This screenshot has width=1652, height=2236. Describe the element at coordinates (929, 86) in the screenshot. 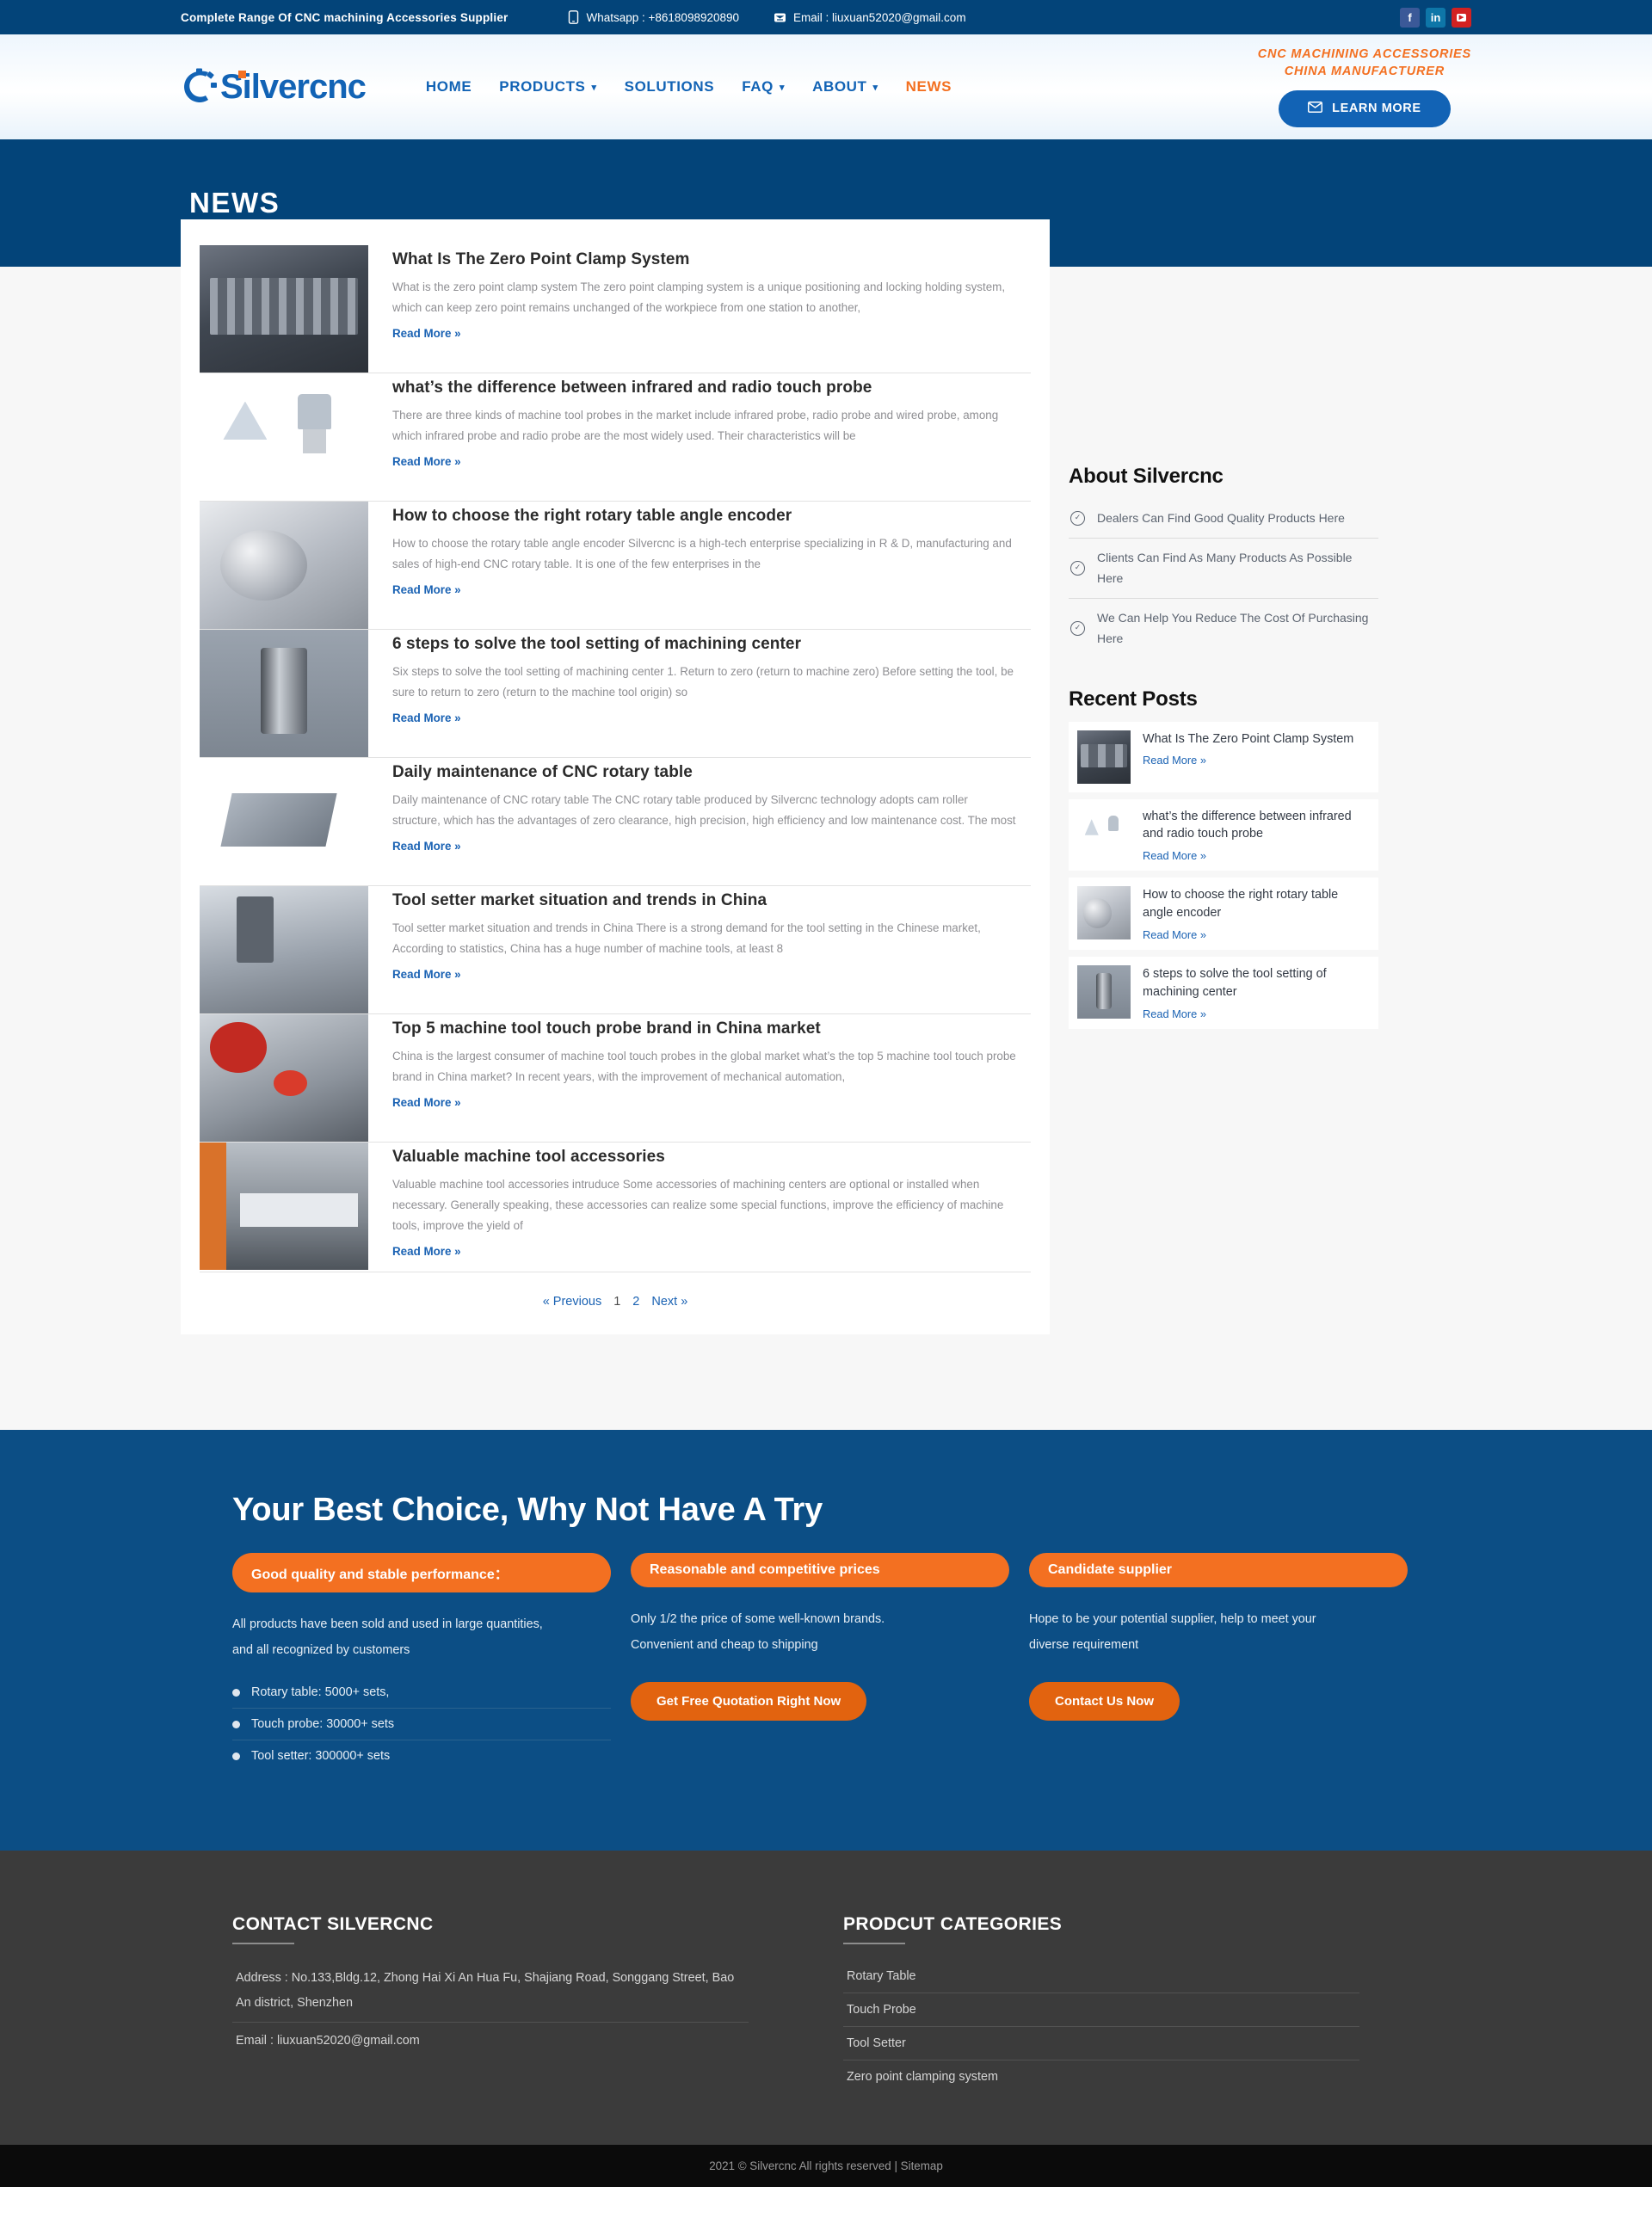

I see `nav-item-news: NEWS` at that location.